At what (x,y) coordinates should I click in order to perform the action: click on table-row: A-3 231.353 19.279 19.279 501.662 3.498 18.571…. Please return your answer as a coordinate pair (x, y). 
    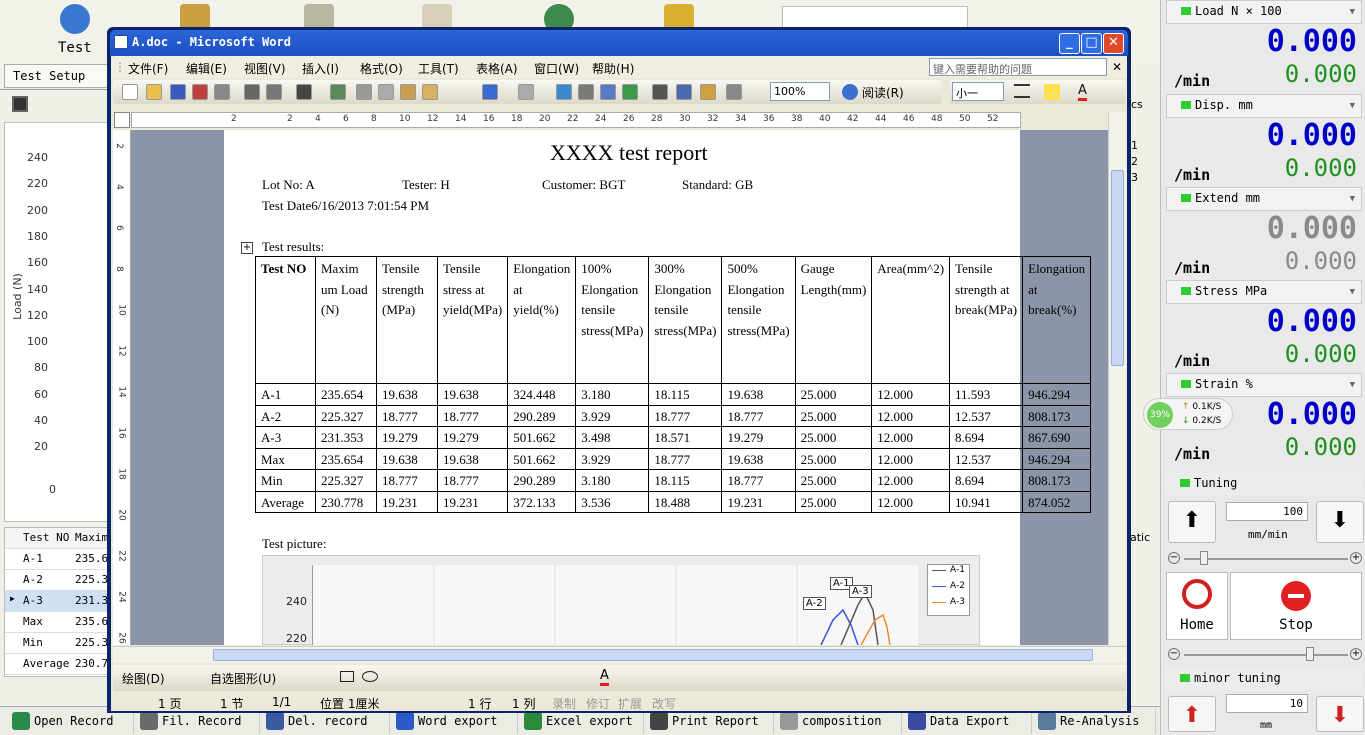
    Looking at the image, I should click on (673, 437).